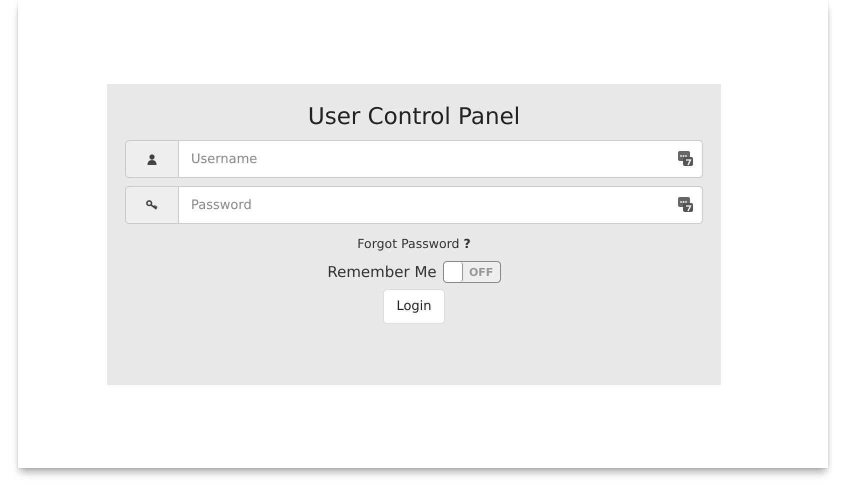 This screenshot has width=846, height=492. Describe the element at coordinates (152, 205) in the screenshot. I see `key-icon` at that location.